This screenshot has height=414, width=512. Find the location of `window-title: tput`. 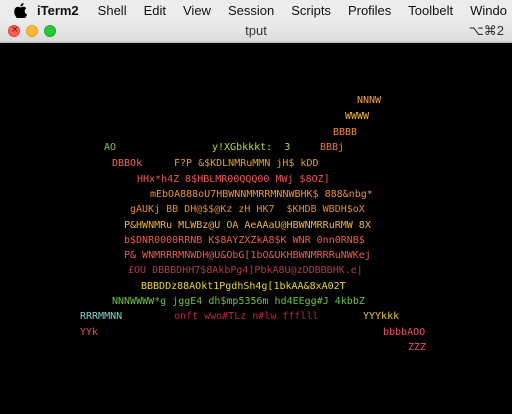

window-title: tput is located at coordinates (256, 30).